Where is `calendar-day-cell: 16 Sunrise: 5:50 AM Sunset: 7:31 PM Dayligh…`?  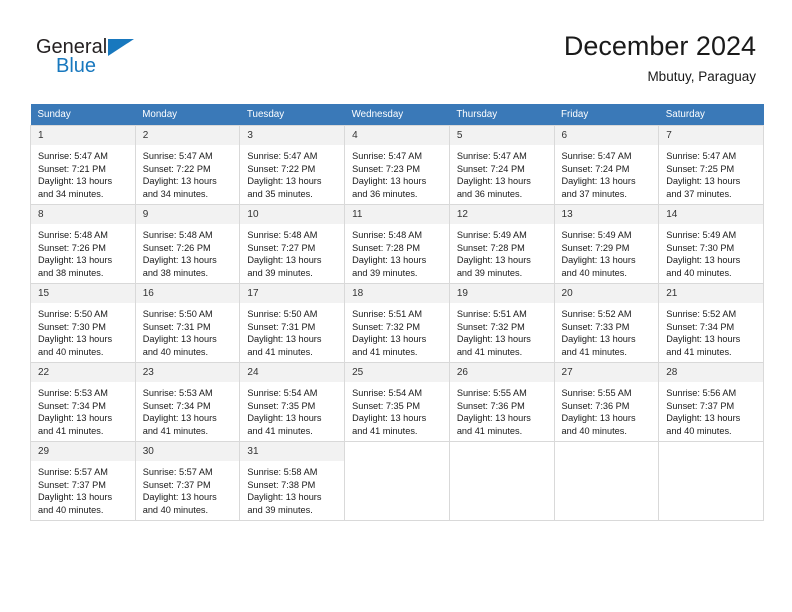
calendar-day-cell: 16 Sunrise: 5:50 AM Sunset: 7:31 PM Dayligh… is located at coordinates (187, 323).